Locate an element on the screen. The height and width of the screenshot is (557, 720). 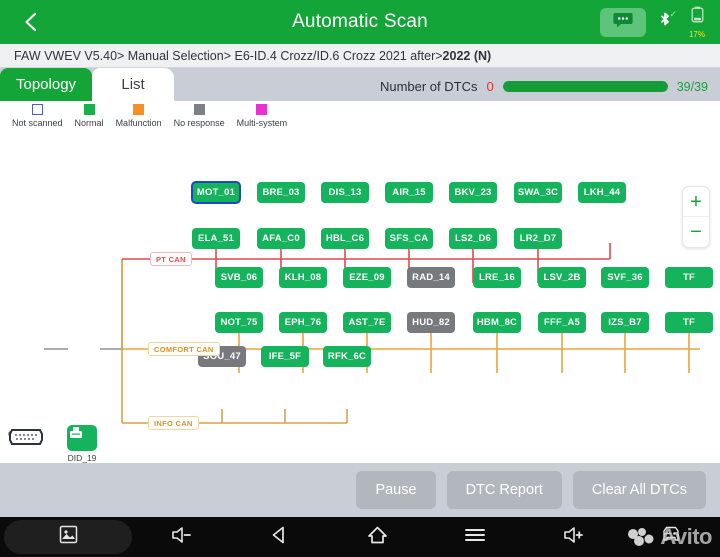
gateway-icon is located at coordinates (82, 438).